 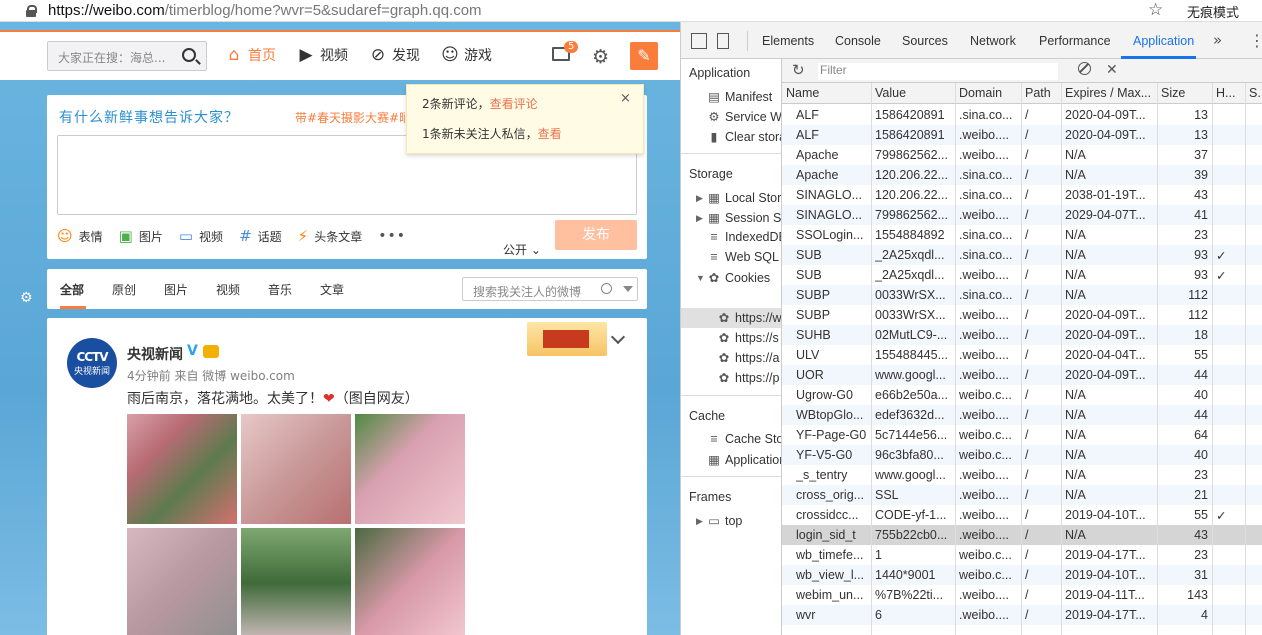 What do you see at coordinates (1022, 555) in the screenshot?
I see `table-row: wb_timefe... 1 weibo.c... / 2019-04-17T... 23` at bounding box center [1022, 555].